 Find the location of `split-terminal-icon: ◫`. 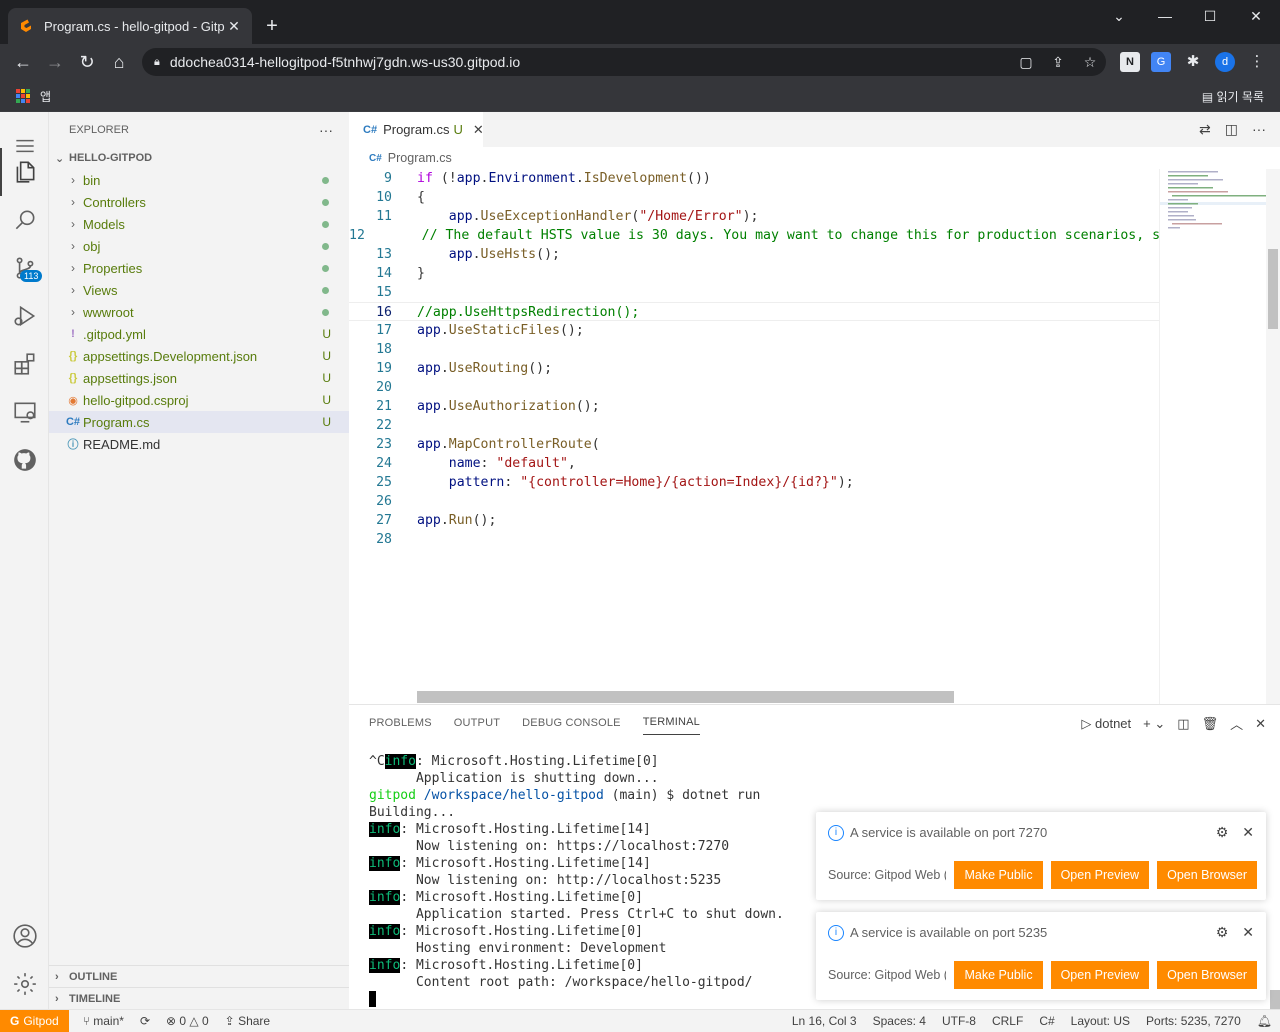

split-terminal-icon: ◫ is located at coordinates (1183, 724).